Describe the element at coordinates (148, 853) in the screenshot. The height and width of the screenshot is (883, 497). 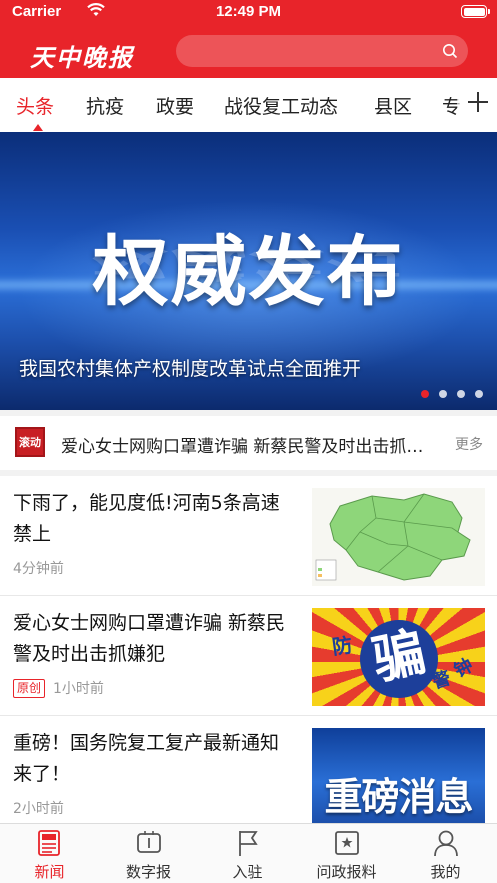
I see `tabbar-digital-paper: 数字报` at that location.